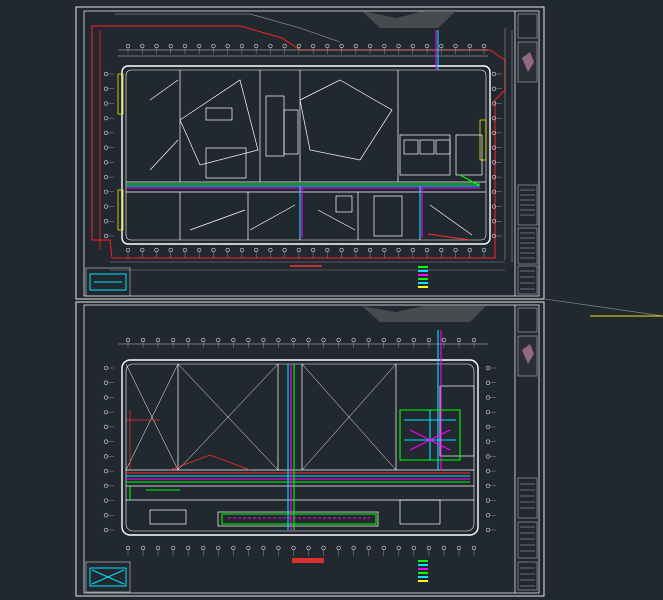 This screenshot has height=600, width=663. What do you see at coordinates (308, 560) in the screenshot?
I see `drawing-title-bar-lower` at bounding box center [308, 560].